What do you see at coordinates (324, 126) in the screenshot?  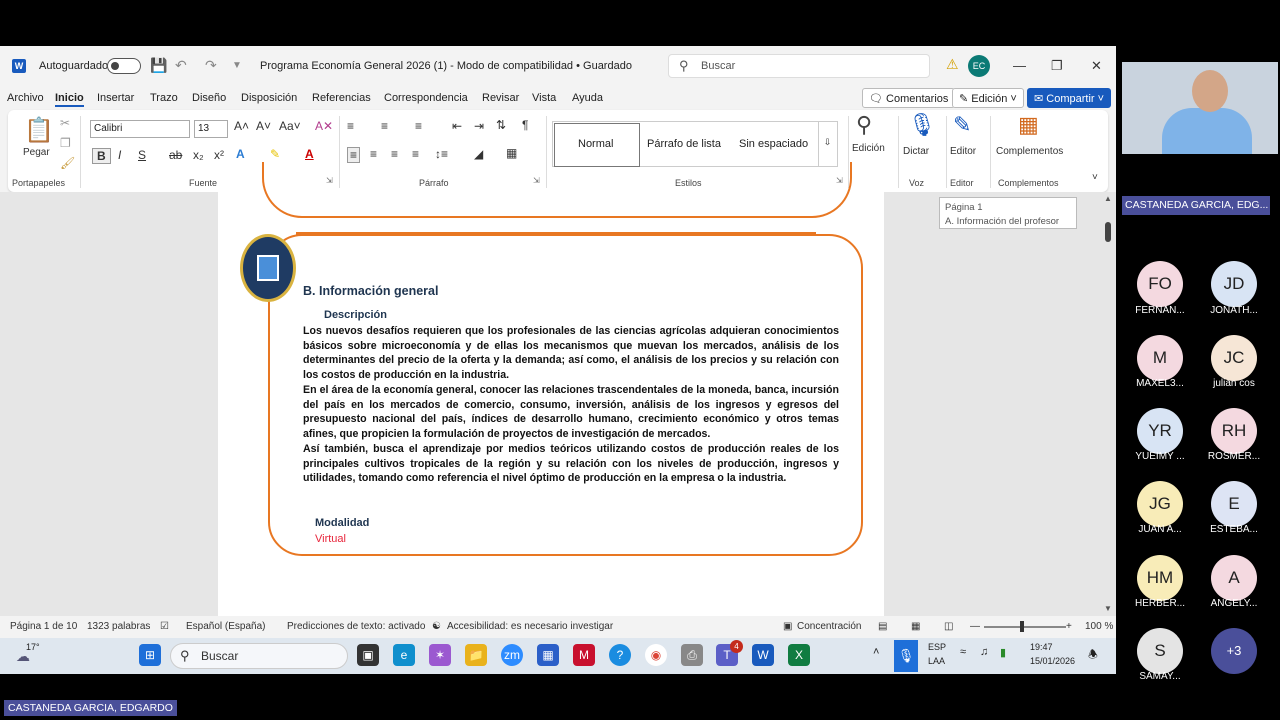 I see `clear-format-icon: A✕` at bounding box center [324, 126].